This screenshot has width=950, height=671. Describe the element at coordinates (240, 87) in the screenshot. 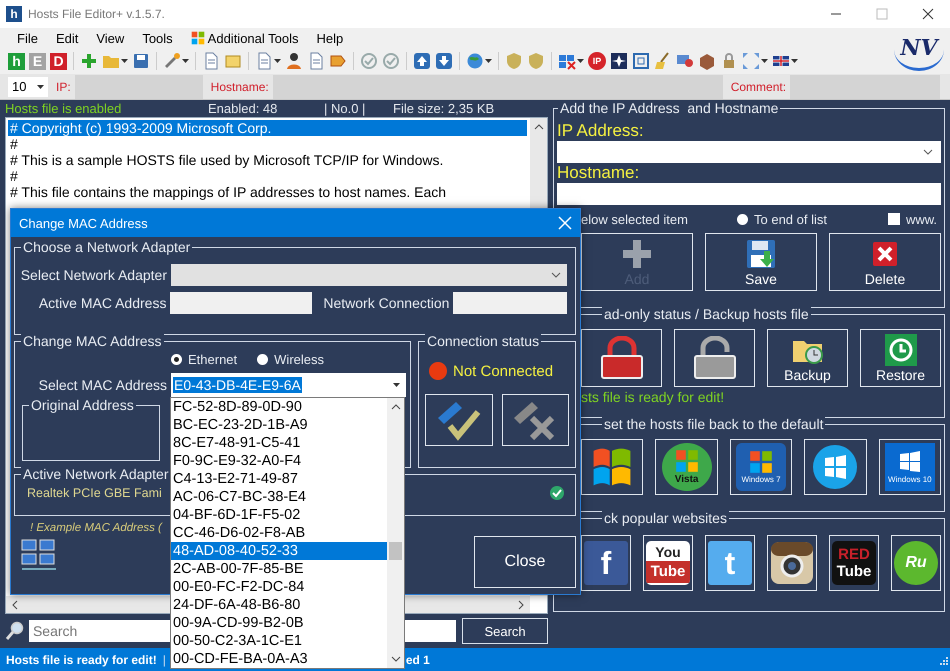

I see `filter-label: Hostname:` at that location.